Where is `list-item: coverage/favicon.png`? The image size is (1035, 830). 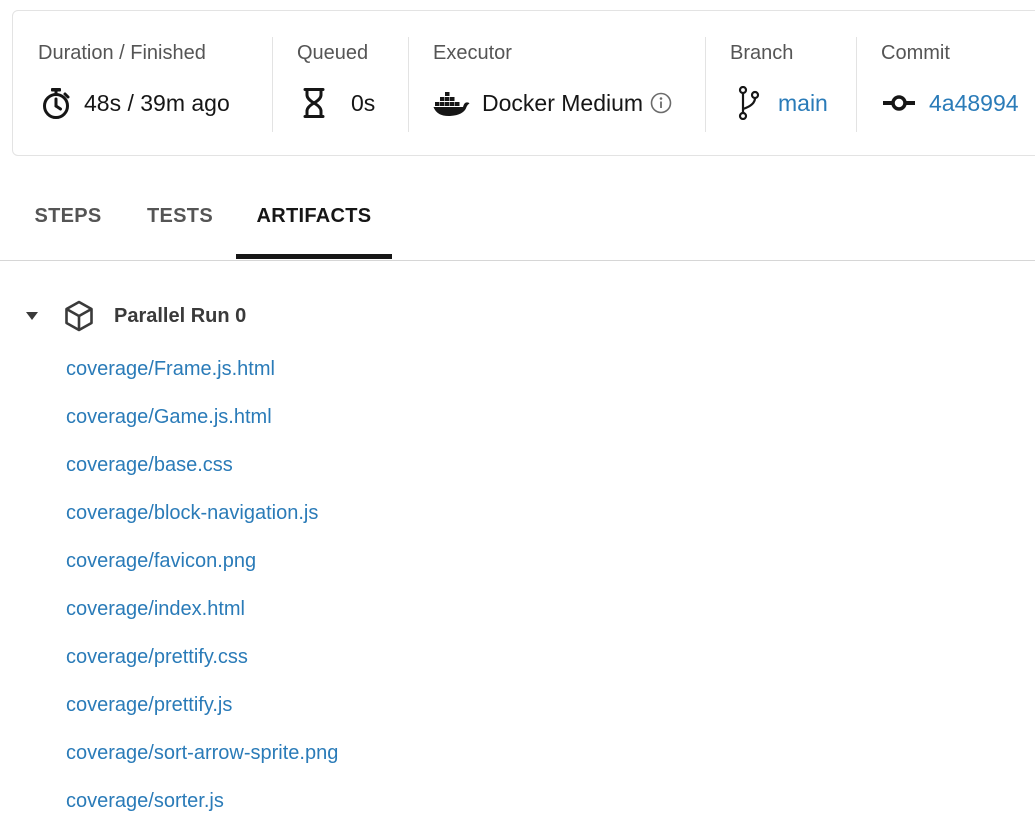 list-item: coverage/favicon.png is located at coordinates (202, 566).